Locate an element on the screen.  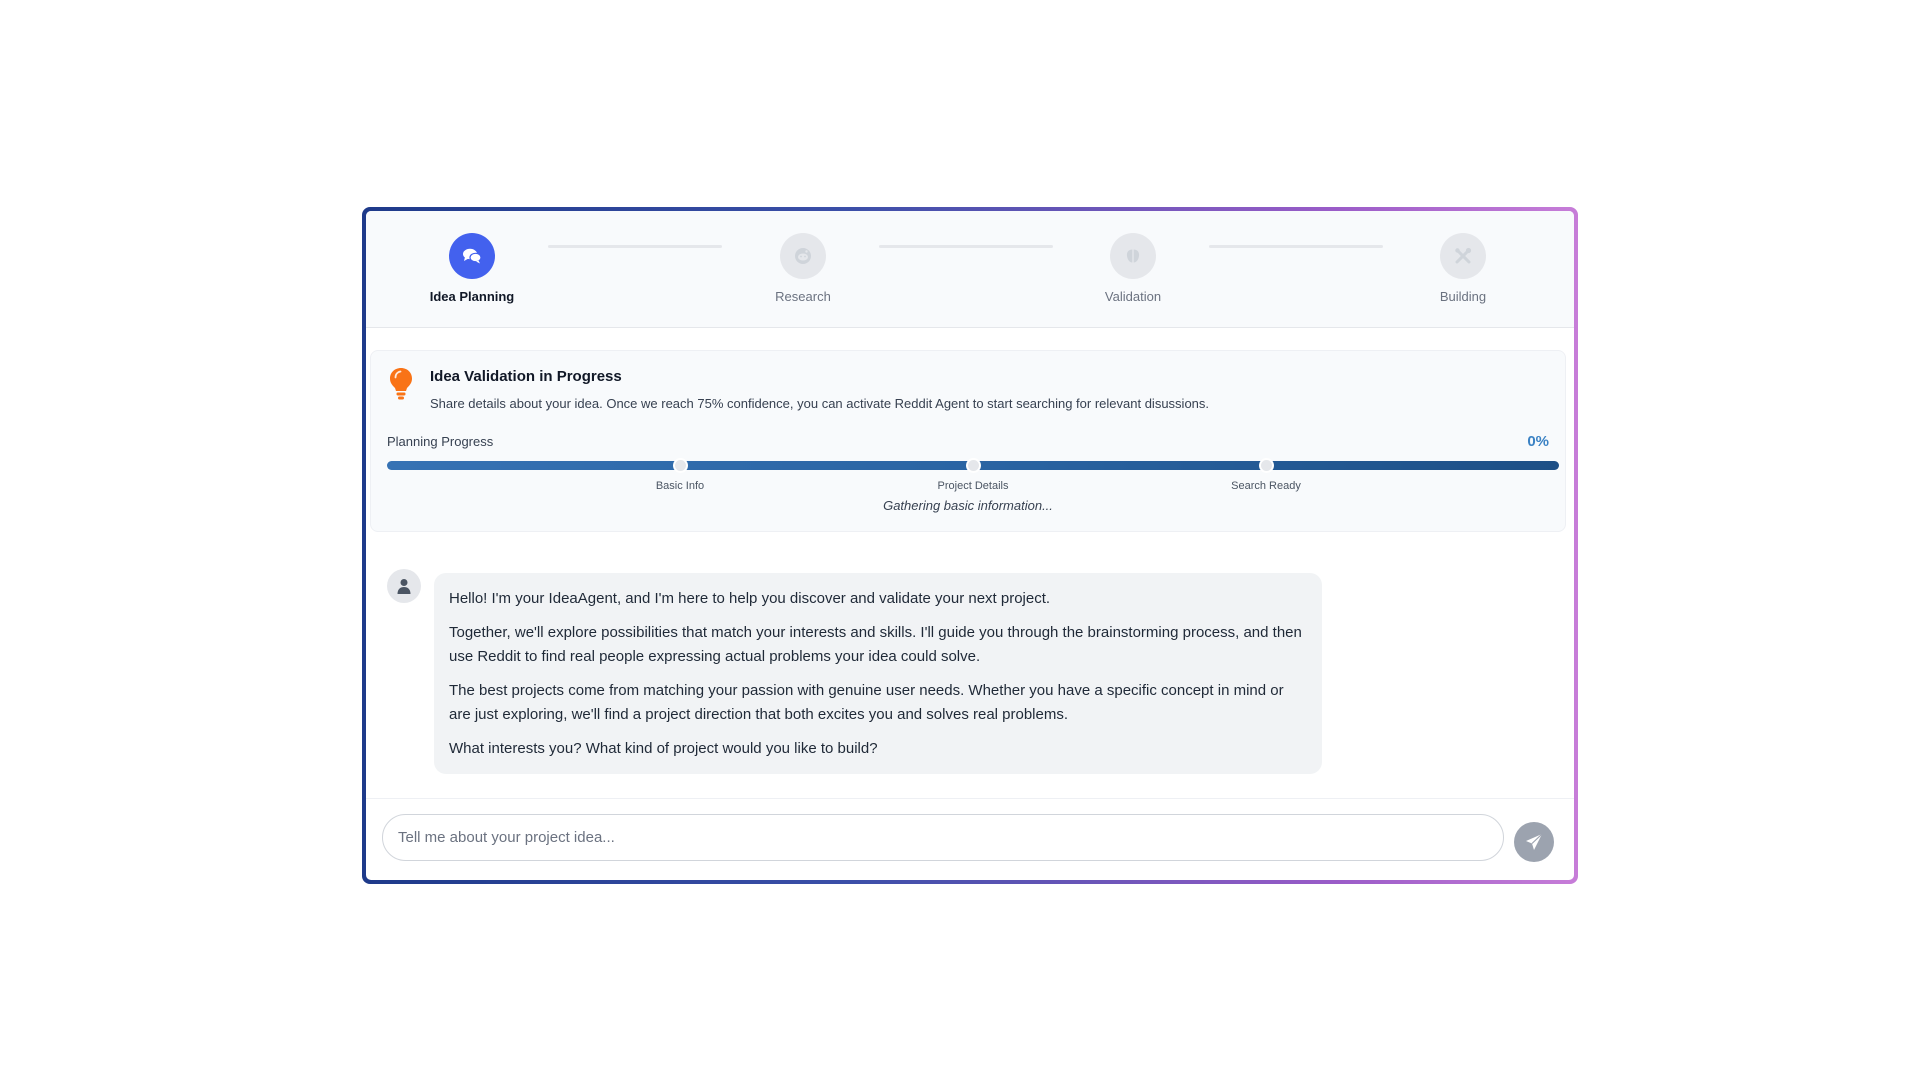
planning-progress-bar is located at coordinates (973, 465).